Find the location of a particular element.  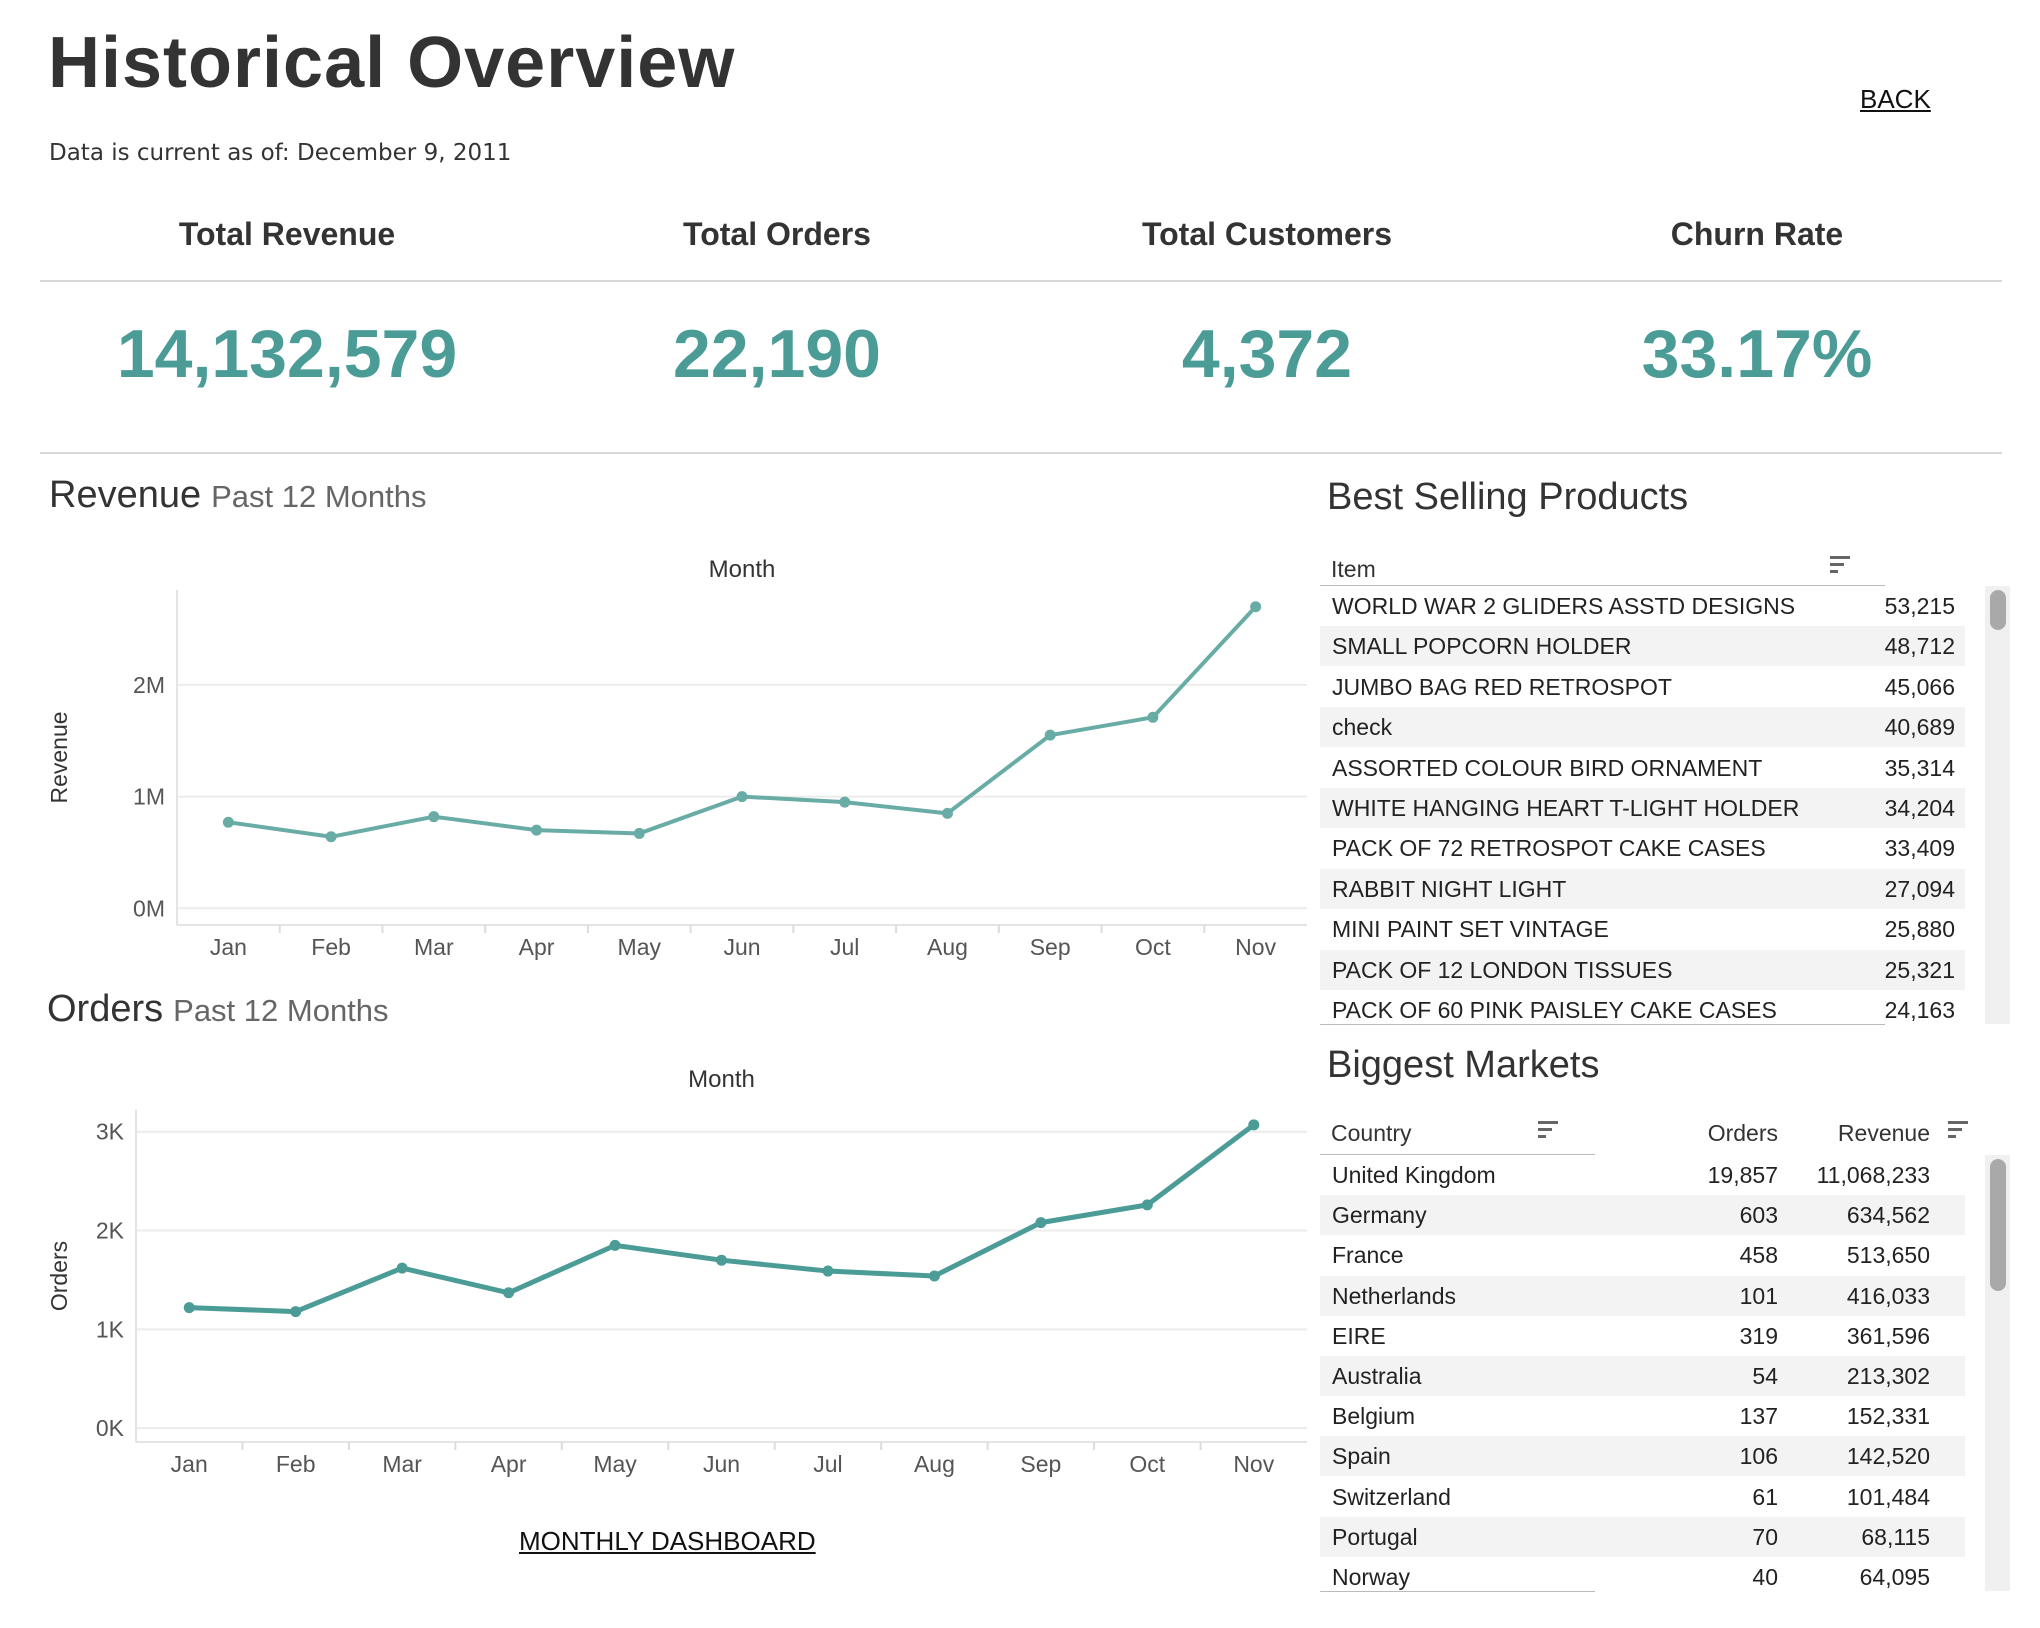

x-tick-label: Nov is located at coordinates (1255, 947).